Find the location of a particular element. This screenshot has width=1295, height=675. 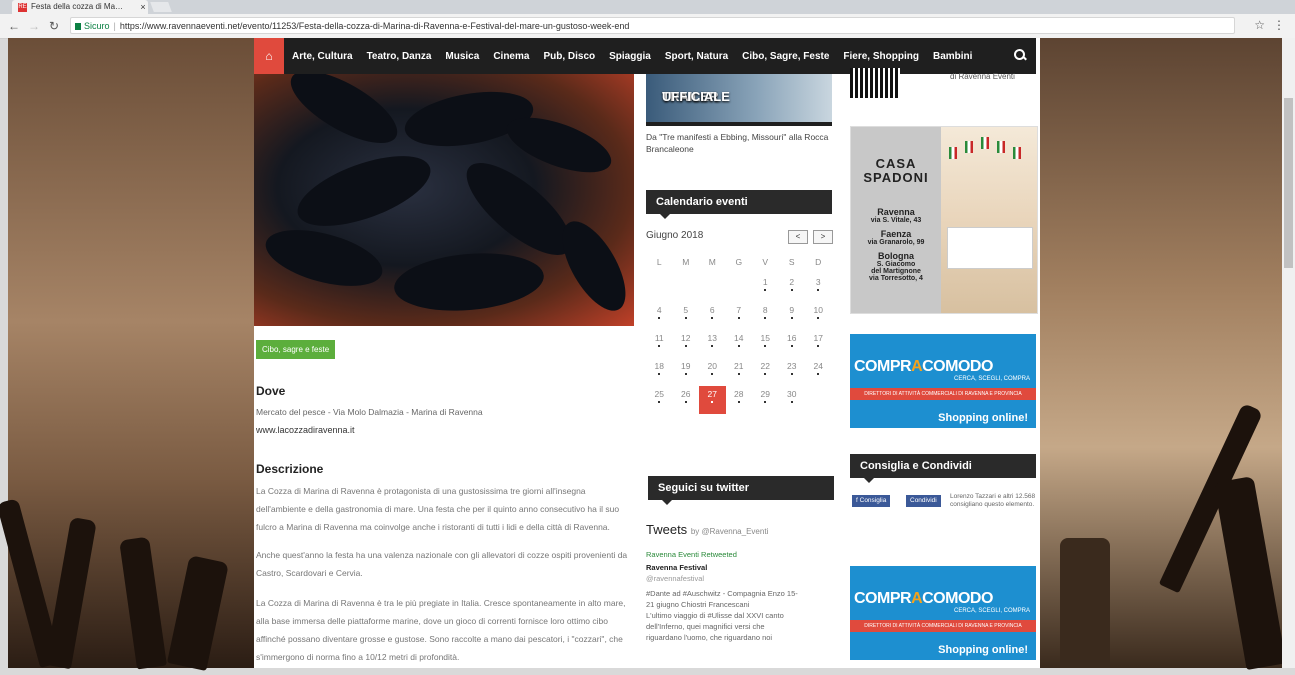

calendar-day-number: 28 is located at coordinates (739, 394).